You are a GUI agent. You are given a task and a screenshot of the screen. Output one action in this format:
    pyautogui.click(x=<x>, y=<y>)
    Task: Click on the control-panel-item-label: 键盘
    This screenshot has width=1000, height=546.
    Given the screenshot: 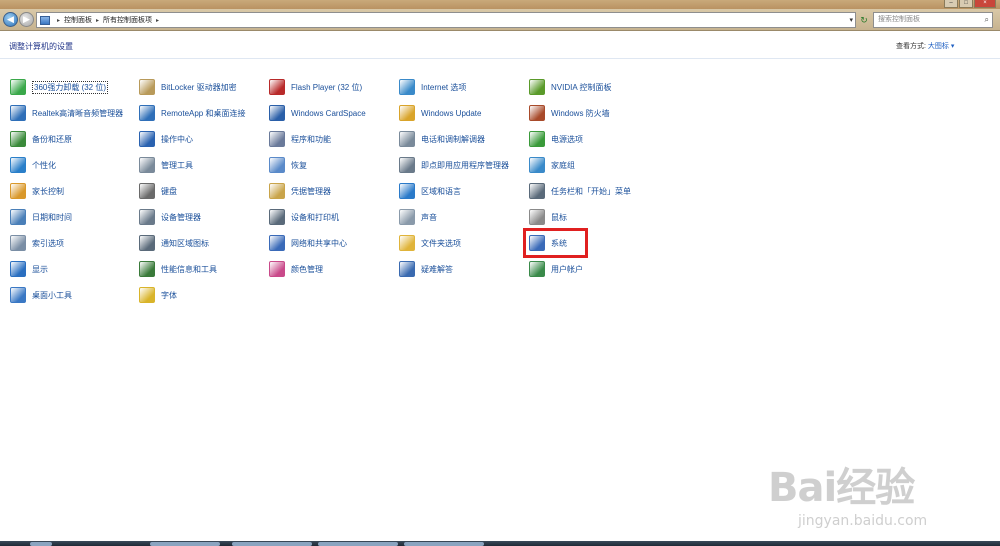 What is the action you would take?
    pyautogui.click(x=169, y=191)
    